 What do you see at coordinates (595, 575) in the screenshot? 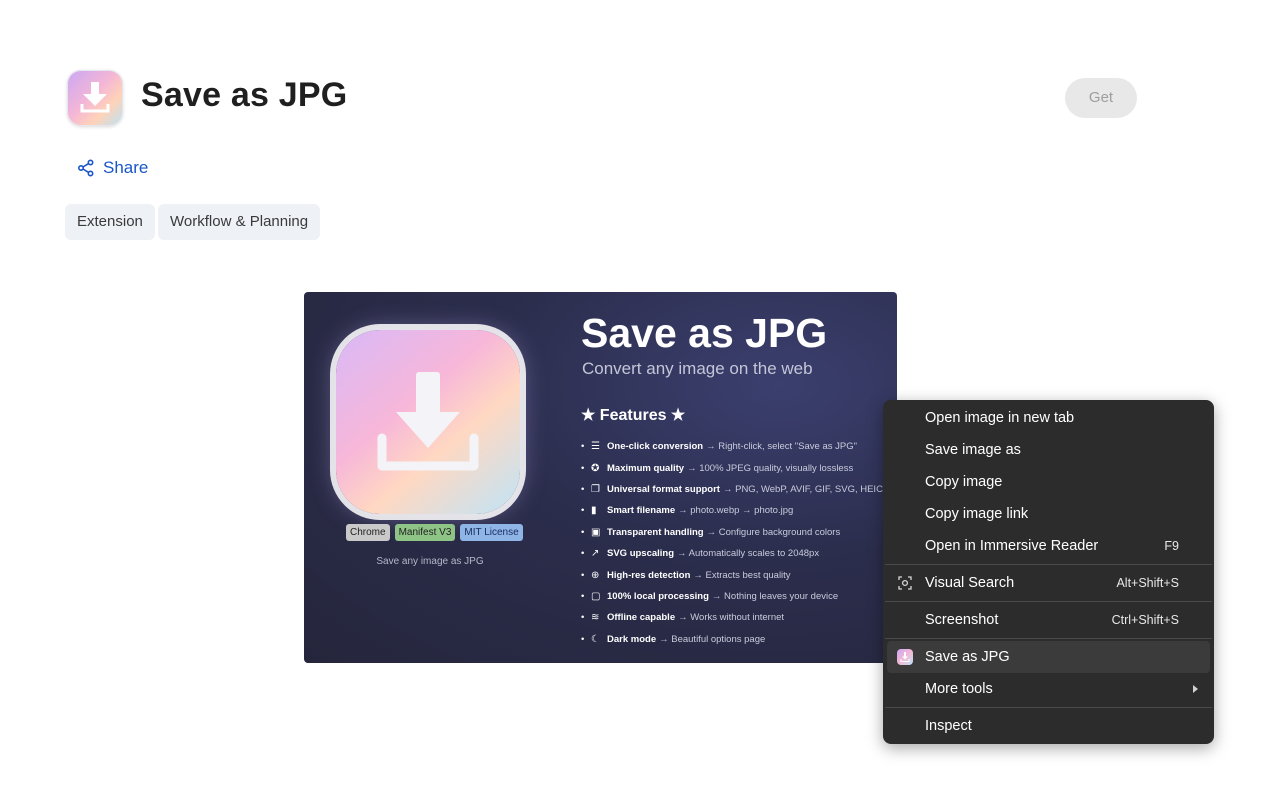
I see `magnifier-icon: ⊕` at bounding box center [595, 575].